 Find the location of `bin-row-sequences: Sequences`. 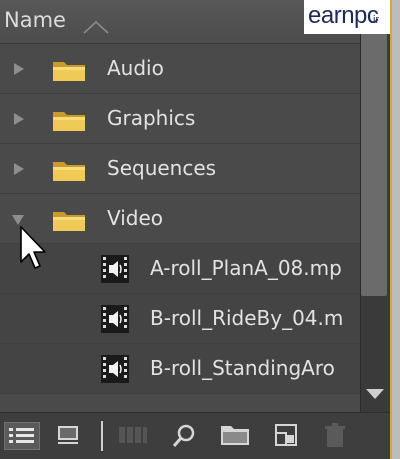

bin-row-sequences: Sequences is located at coordinates (180, 169).